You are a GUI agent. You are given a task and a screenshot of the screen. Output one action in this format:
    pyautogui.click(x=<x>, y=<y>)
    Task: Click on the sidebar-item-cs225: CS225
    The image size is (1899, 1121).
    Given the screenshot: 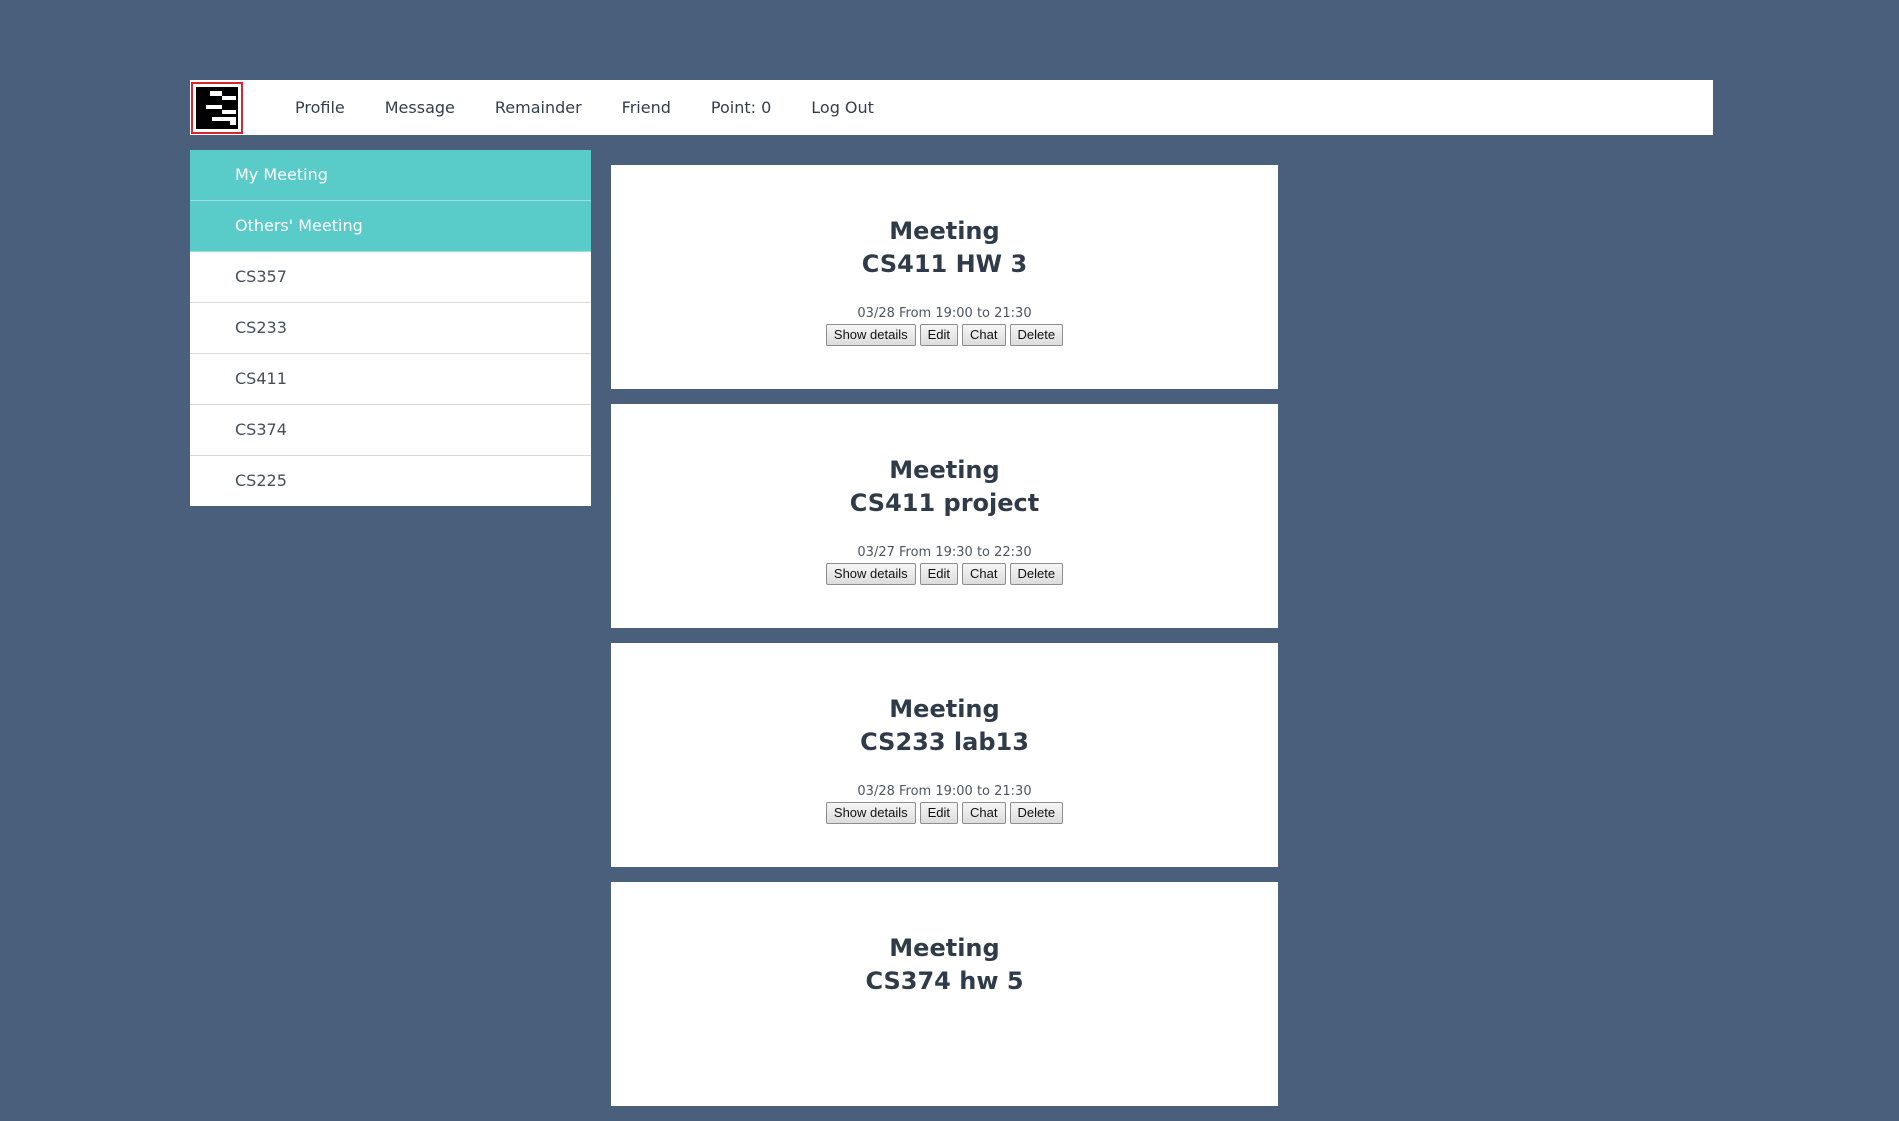 What is the action you would take?
    pyautogui.click(x=390, y=481)
    